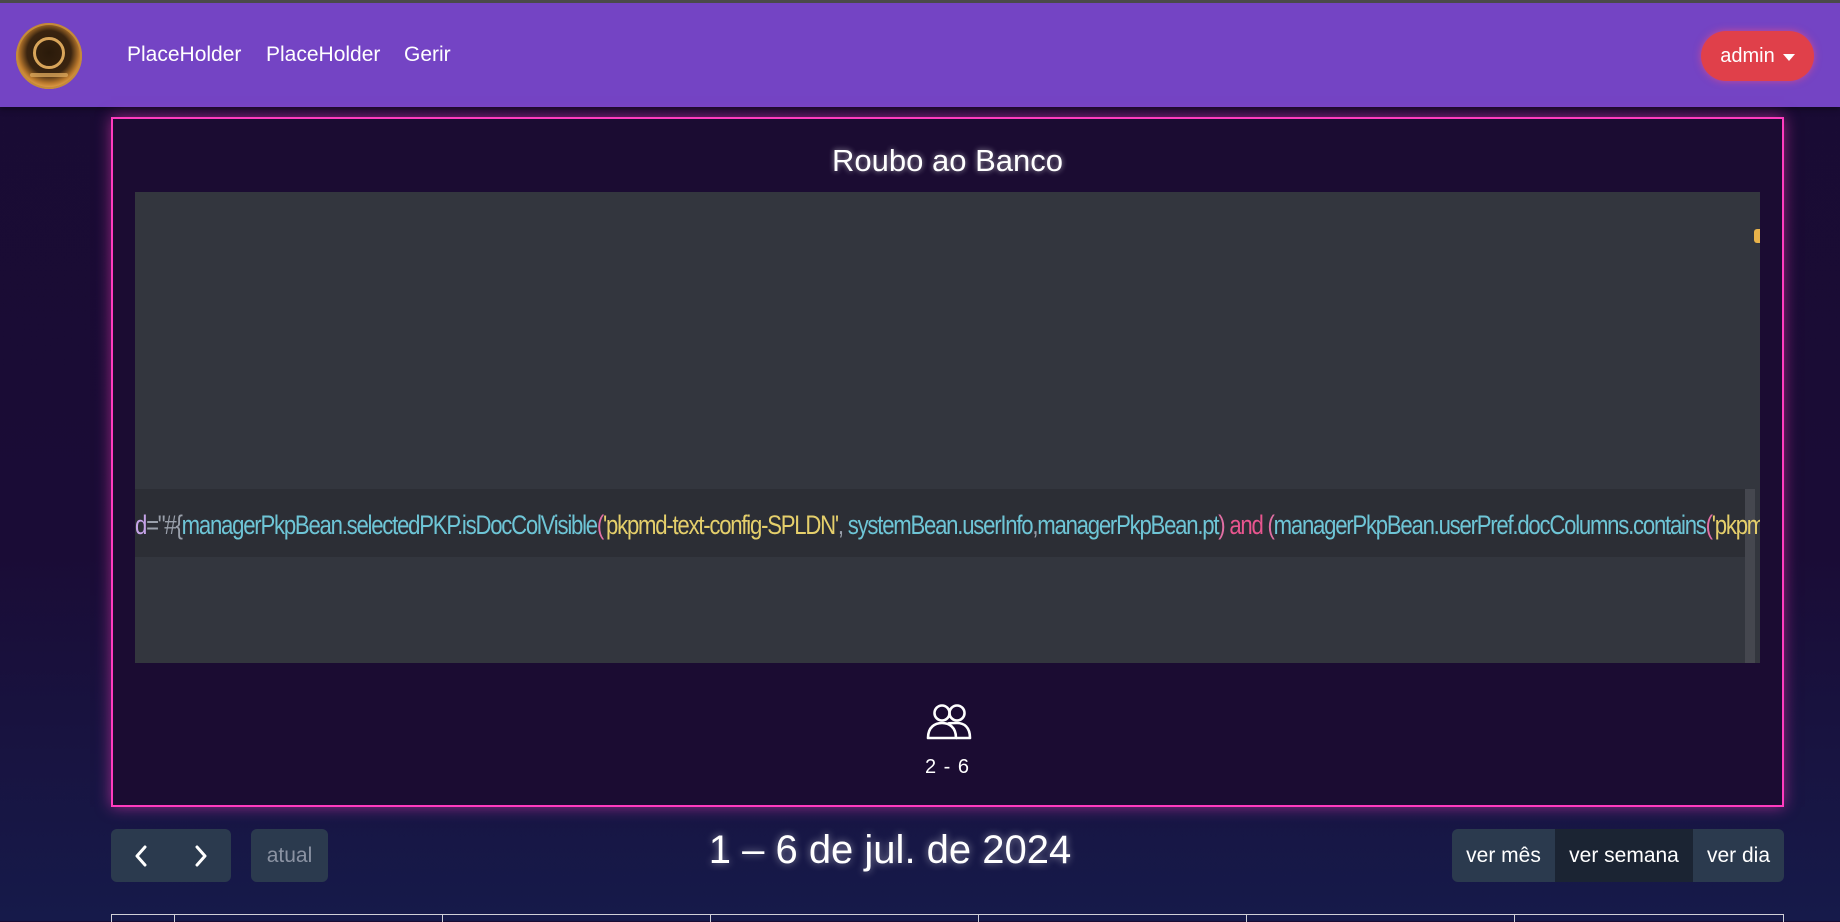 The width and height of the screenshot is (1840, 922). What do you see at coordinates (289, 855) in the screenshot?
I see `today-button: atual` at bounding box center [289, 855].